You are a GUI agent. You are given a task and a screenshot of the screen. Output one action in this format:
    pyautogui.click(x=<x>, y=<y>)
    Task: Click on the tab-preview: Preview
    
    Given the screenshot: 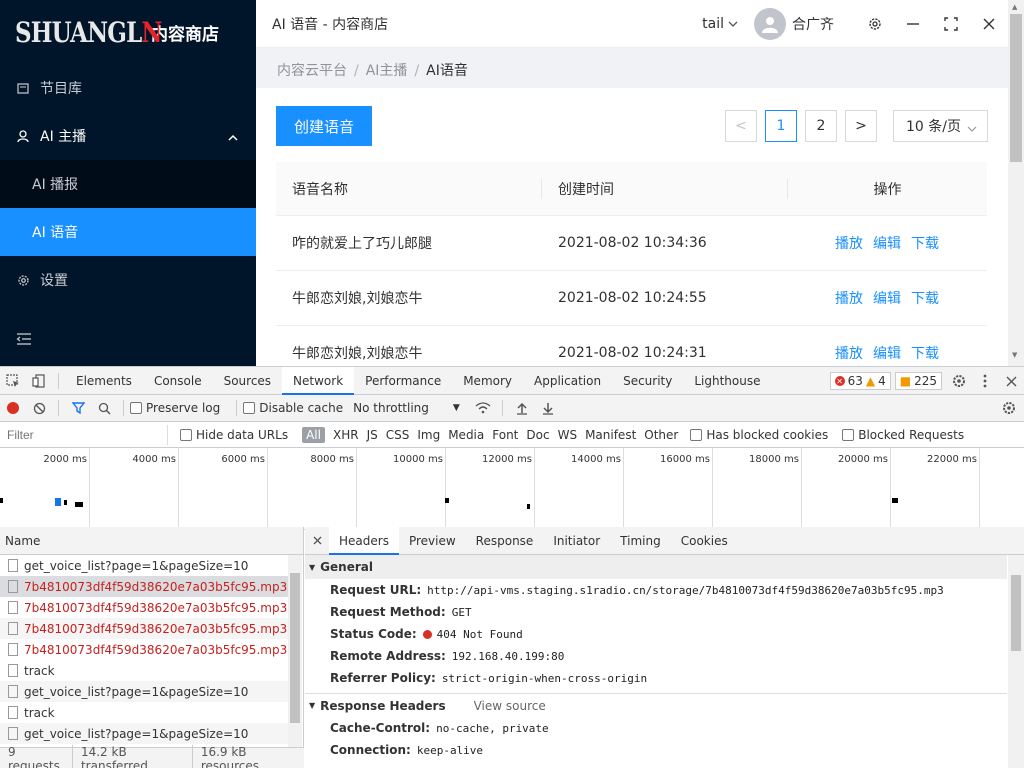 What is the action you would take?
    pyautogui.click(x=432, y=541)
    